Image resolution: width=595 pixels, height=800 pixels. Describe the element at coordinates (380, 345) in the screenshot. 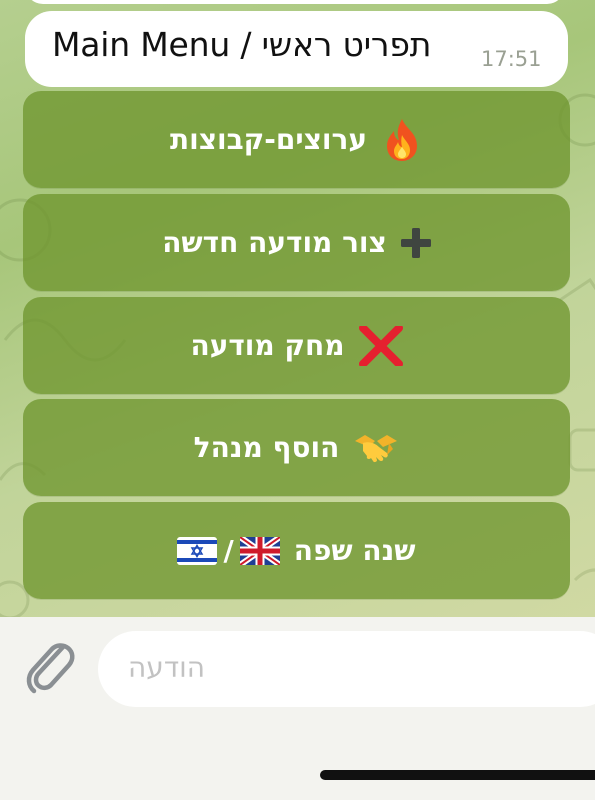

I see `cross-mark-icon` at that location.